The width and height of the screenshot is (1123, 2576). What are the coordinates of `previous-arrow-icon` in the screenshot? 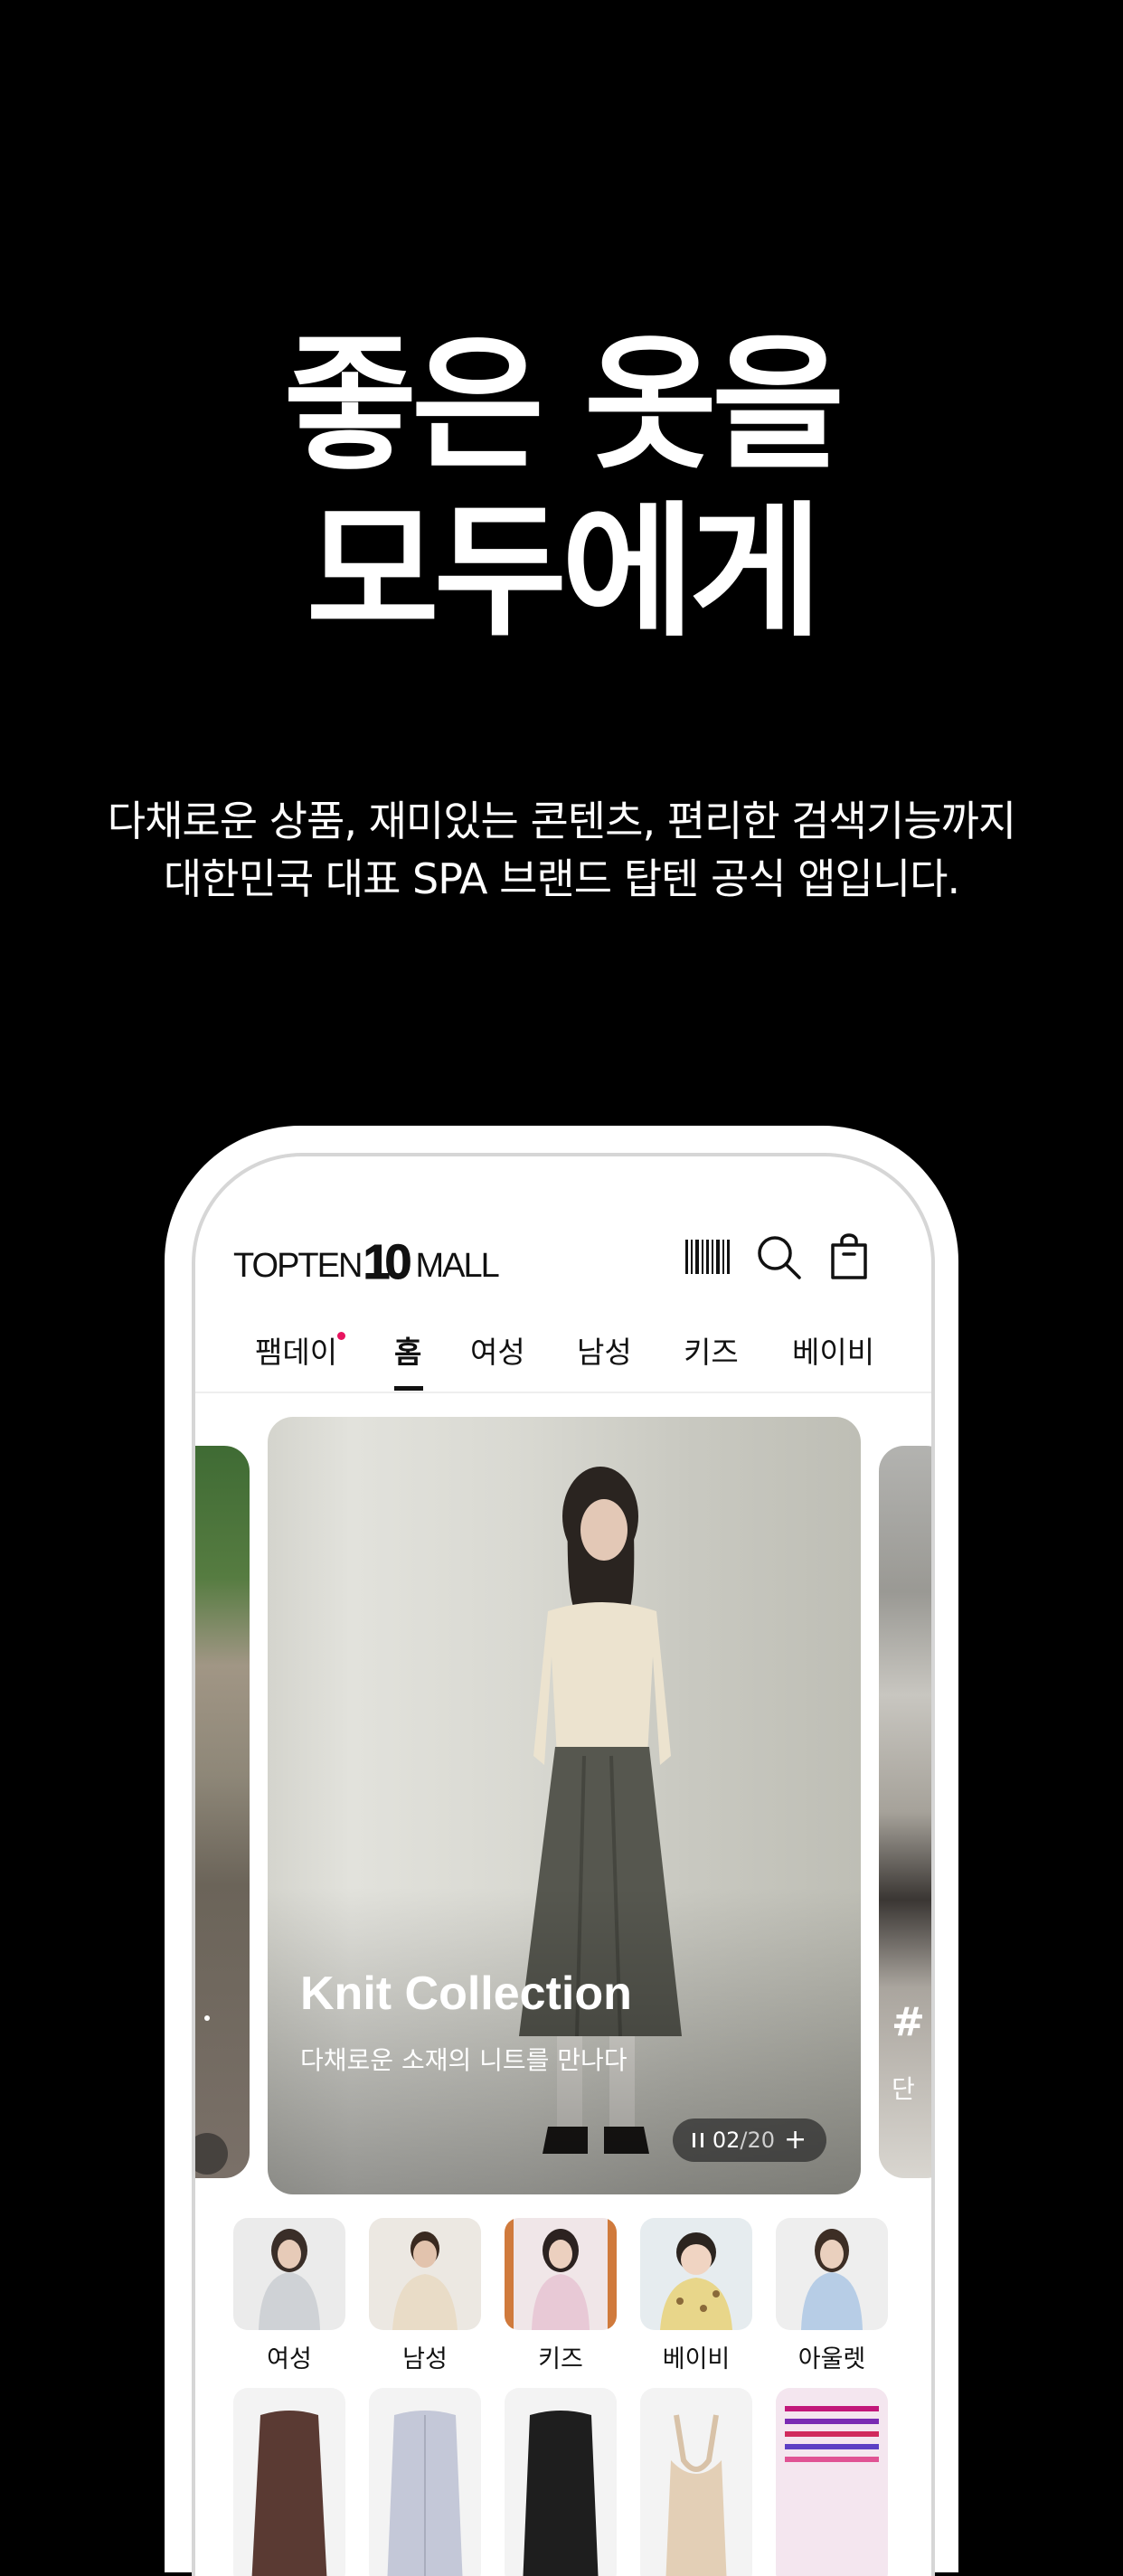 It's located at (211, 2154).